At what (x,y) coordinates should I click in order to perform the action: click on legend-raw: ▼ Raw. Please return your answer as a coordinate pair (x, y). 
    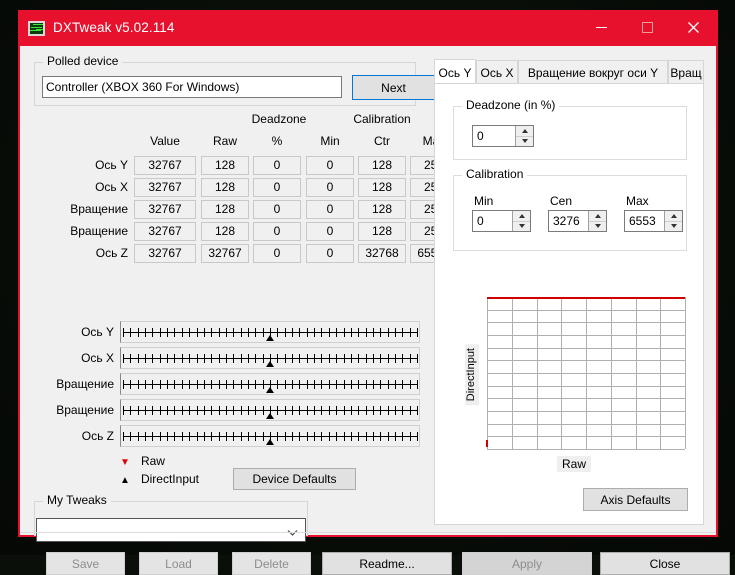
    Looking at the image, I should click on (142, 461).